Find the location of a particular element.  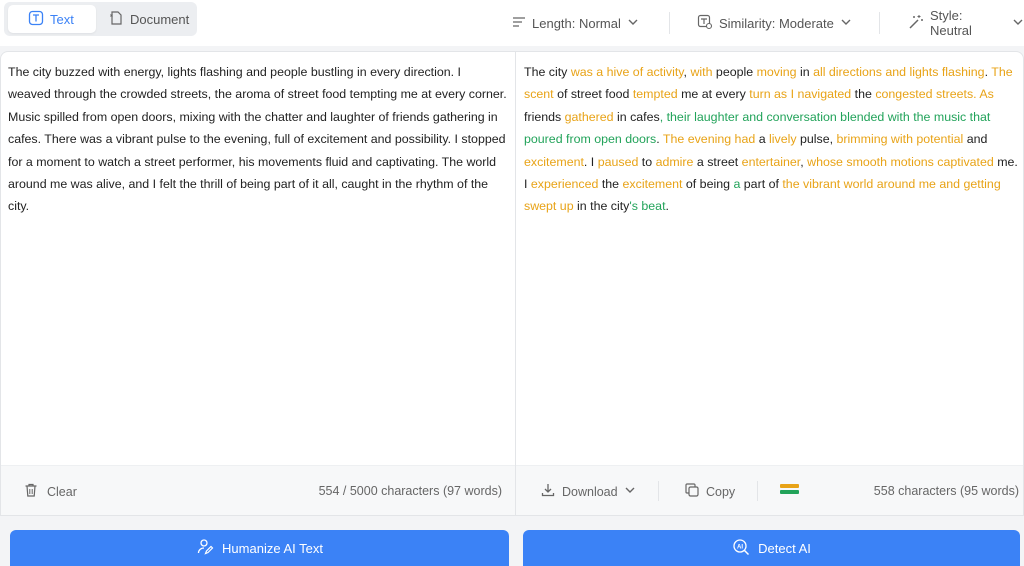

output-segment-changed: all directions and lights flashing is located at coordinates (899, 72).